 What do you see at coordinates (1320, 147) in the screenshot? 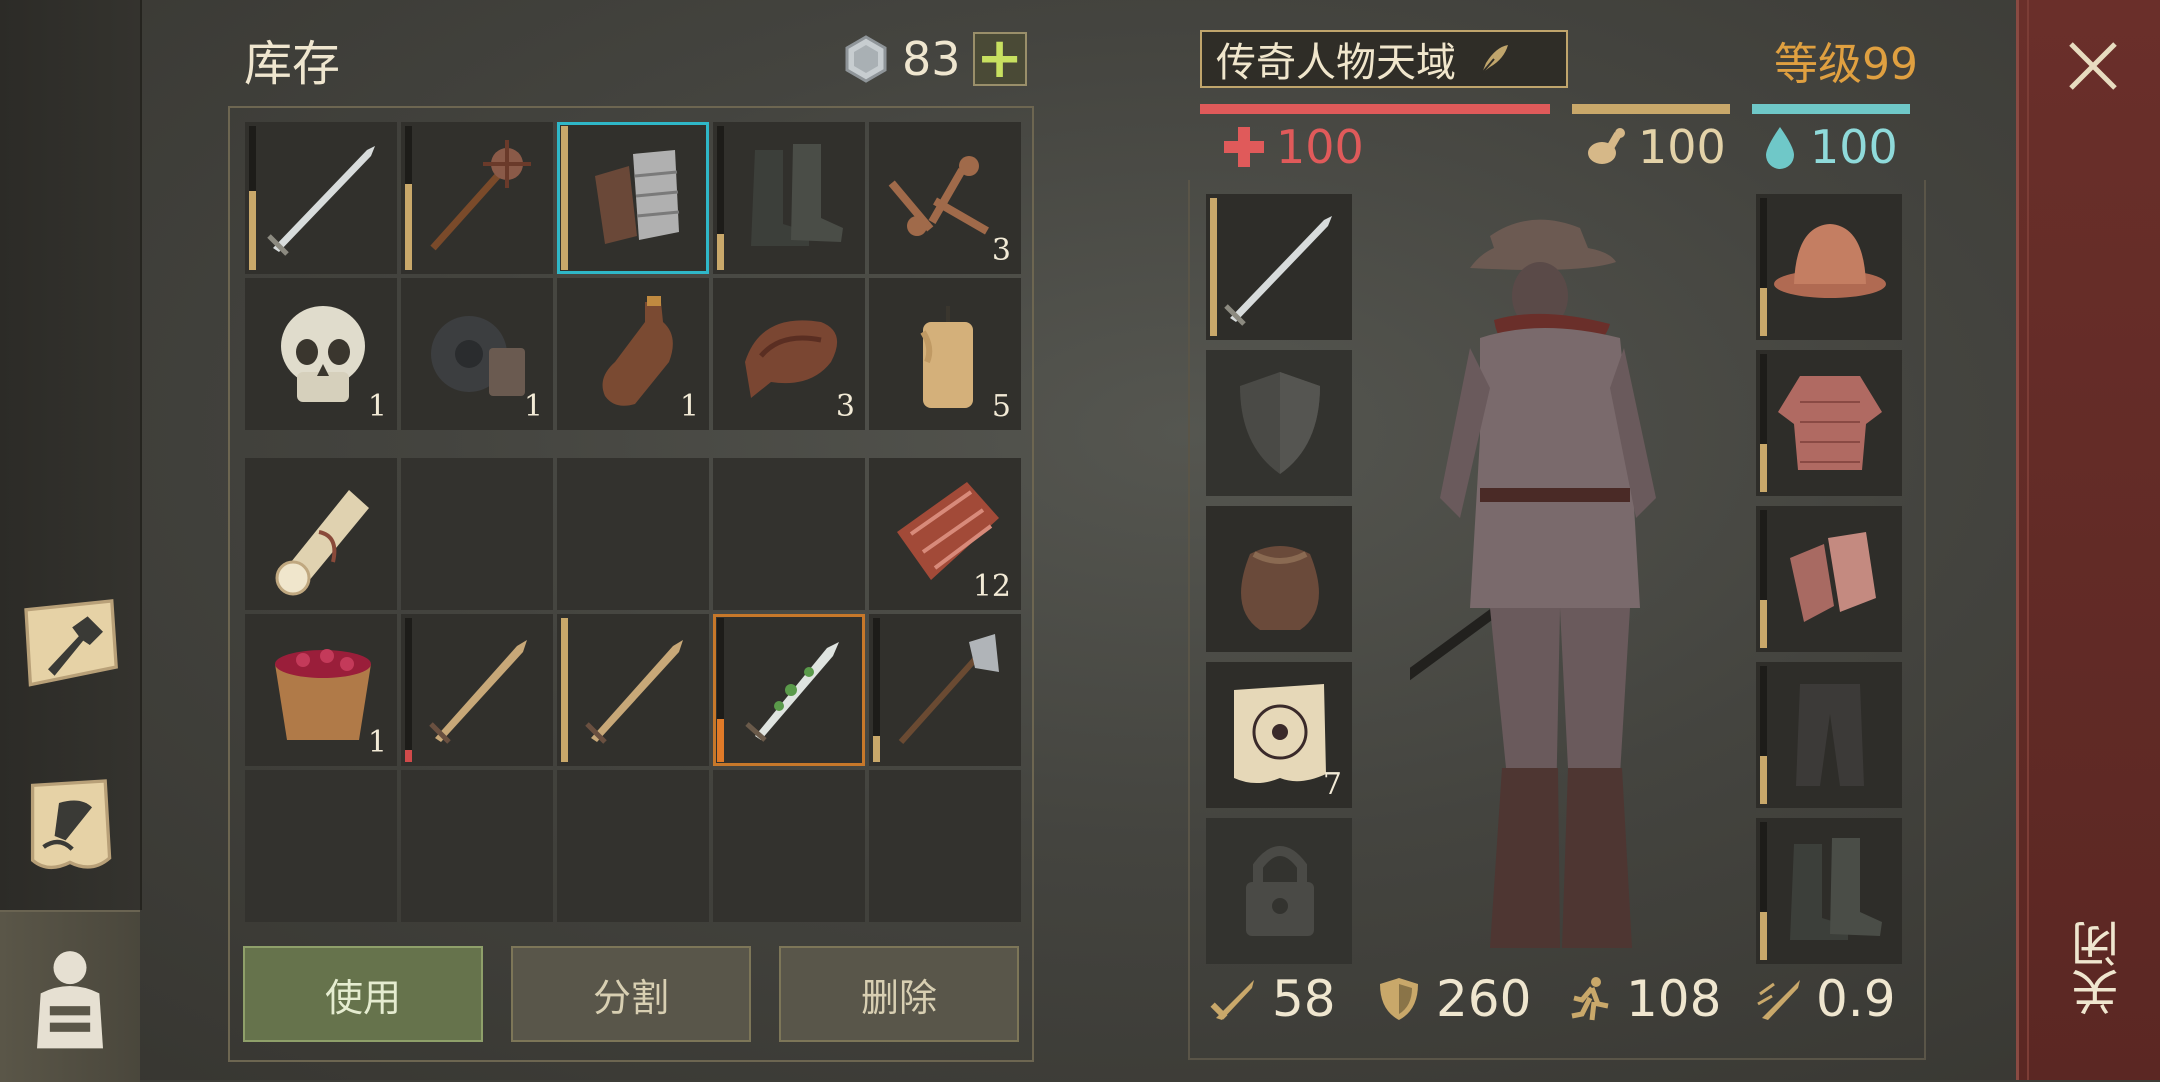
I see `health-value: 100` at bounding box center [1320, 147].